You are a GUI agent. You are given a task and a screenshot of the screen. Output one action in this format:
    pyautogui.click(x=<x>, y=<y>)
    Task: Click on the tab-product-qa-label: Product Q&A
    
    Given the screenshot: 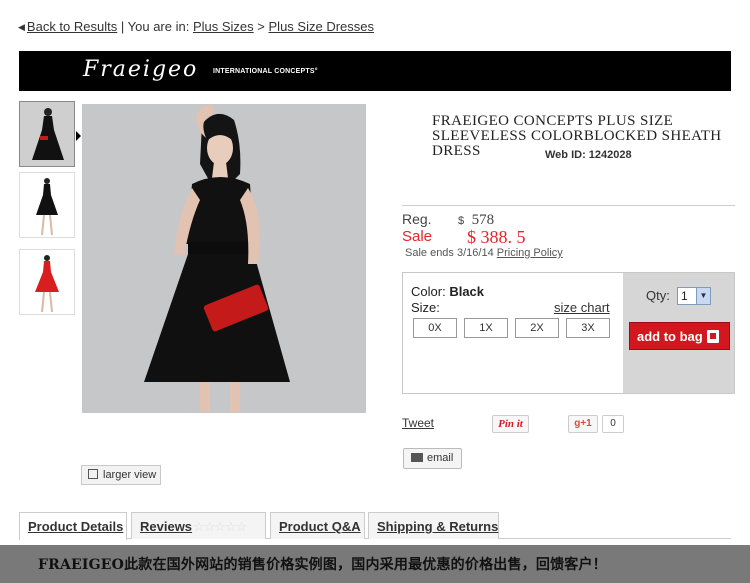 What is the action you would take?
    pyautogui.click(x=320, y=526)
    